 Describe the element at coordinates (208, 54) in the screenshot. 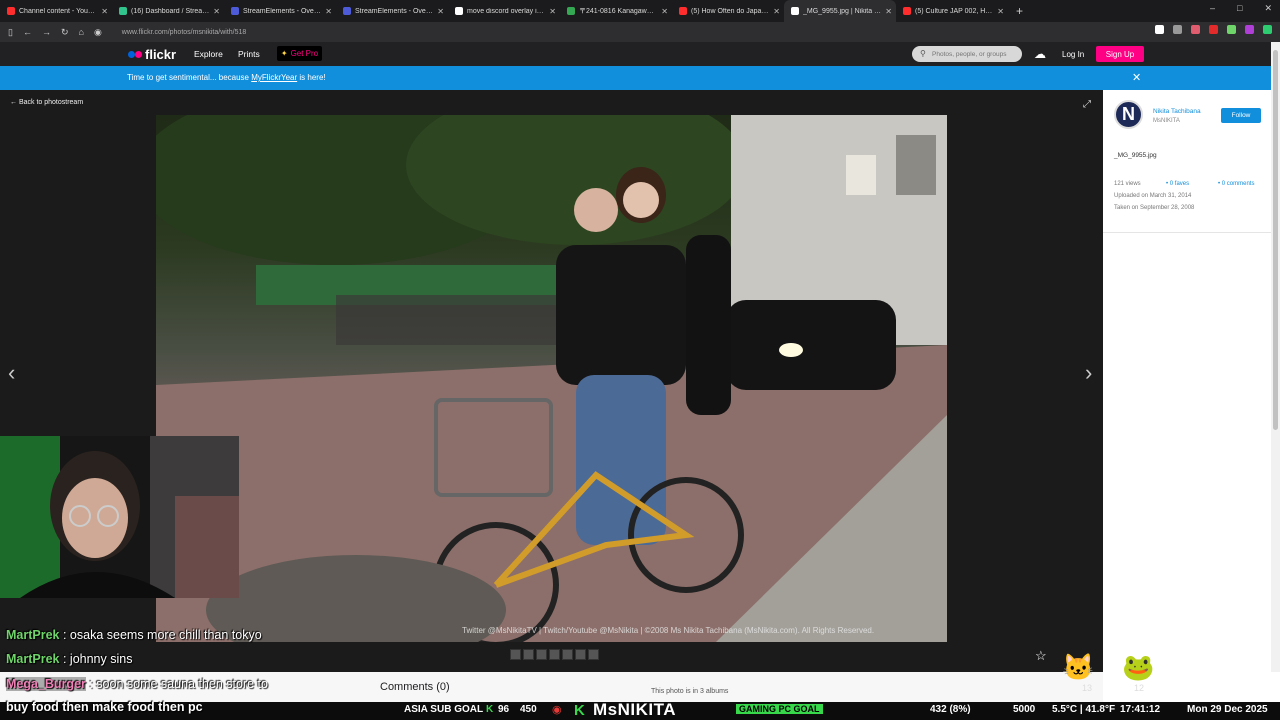

I see `nav-explore: Explore` at that location.